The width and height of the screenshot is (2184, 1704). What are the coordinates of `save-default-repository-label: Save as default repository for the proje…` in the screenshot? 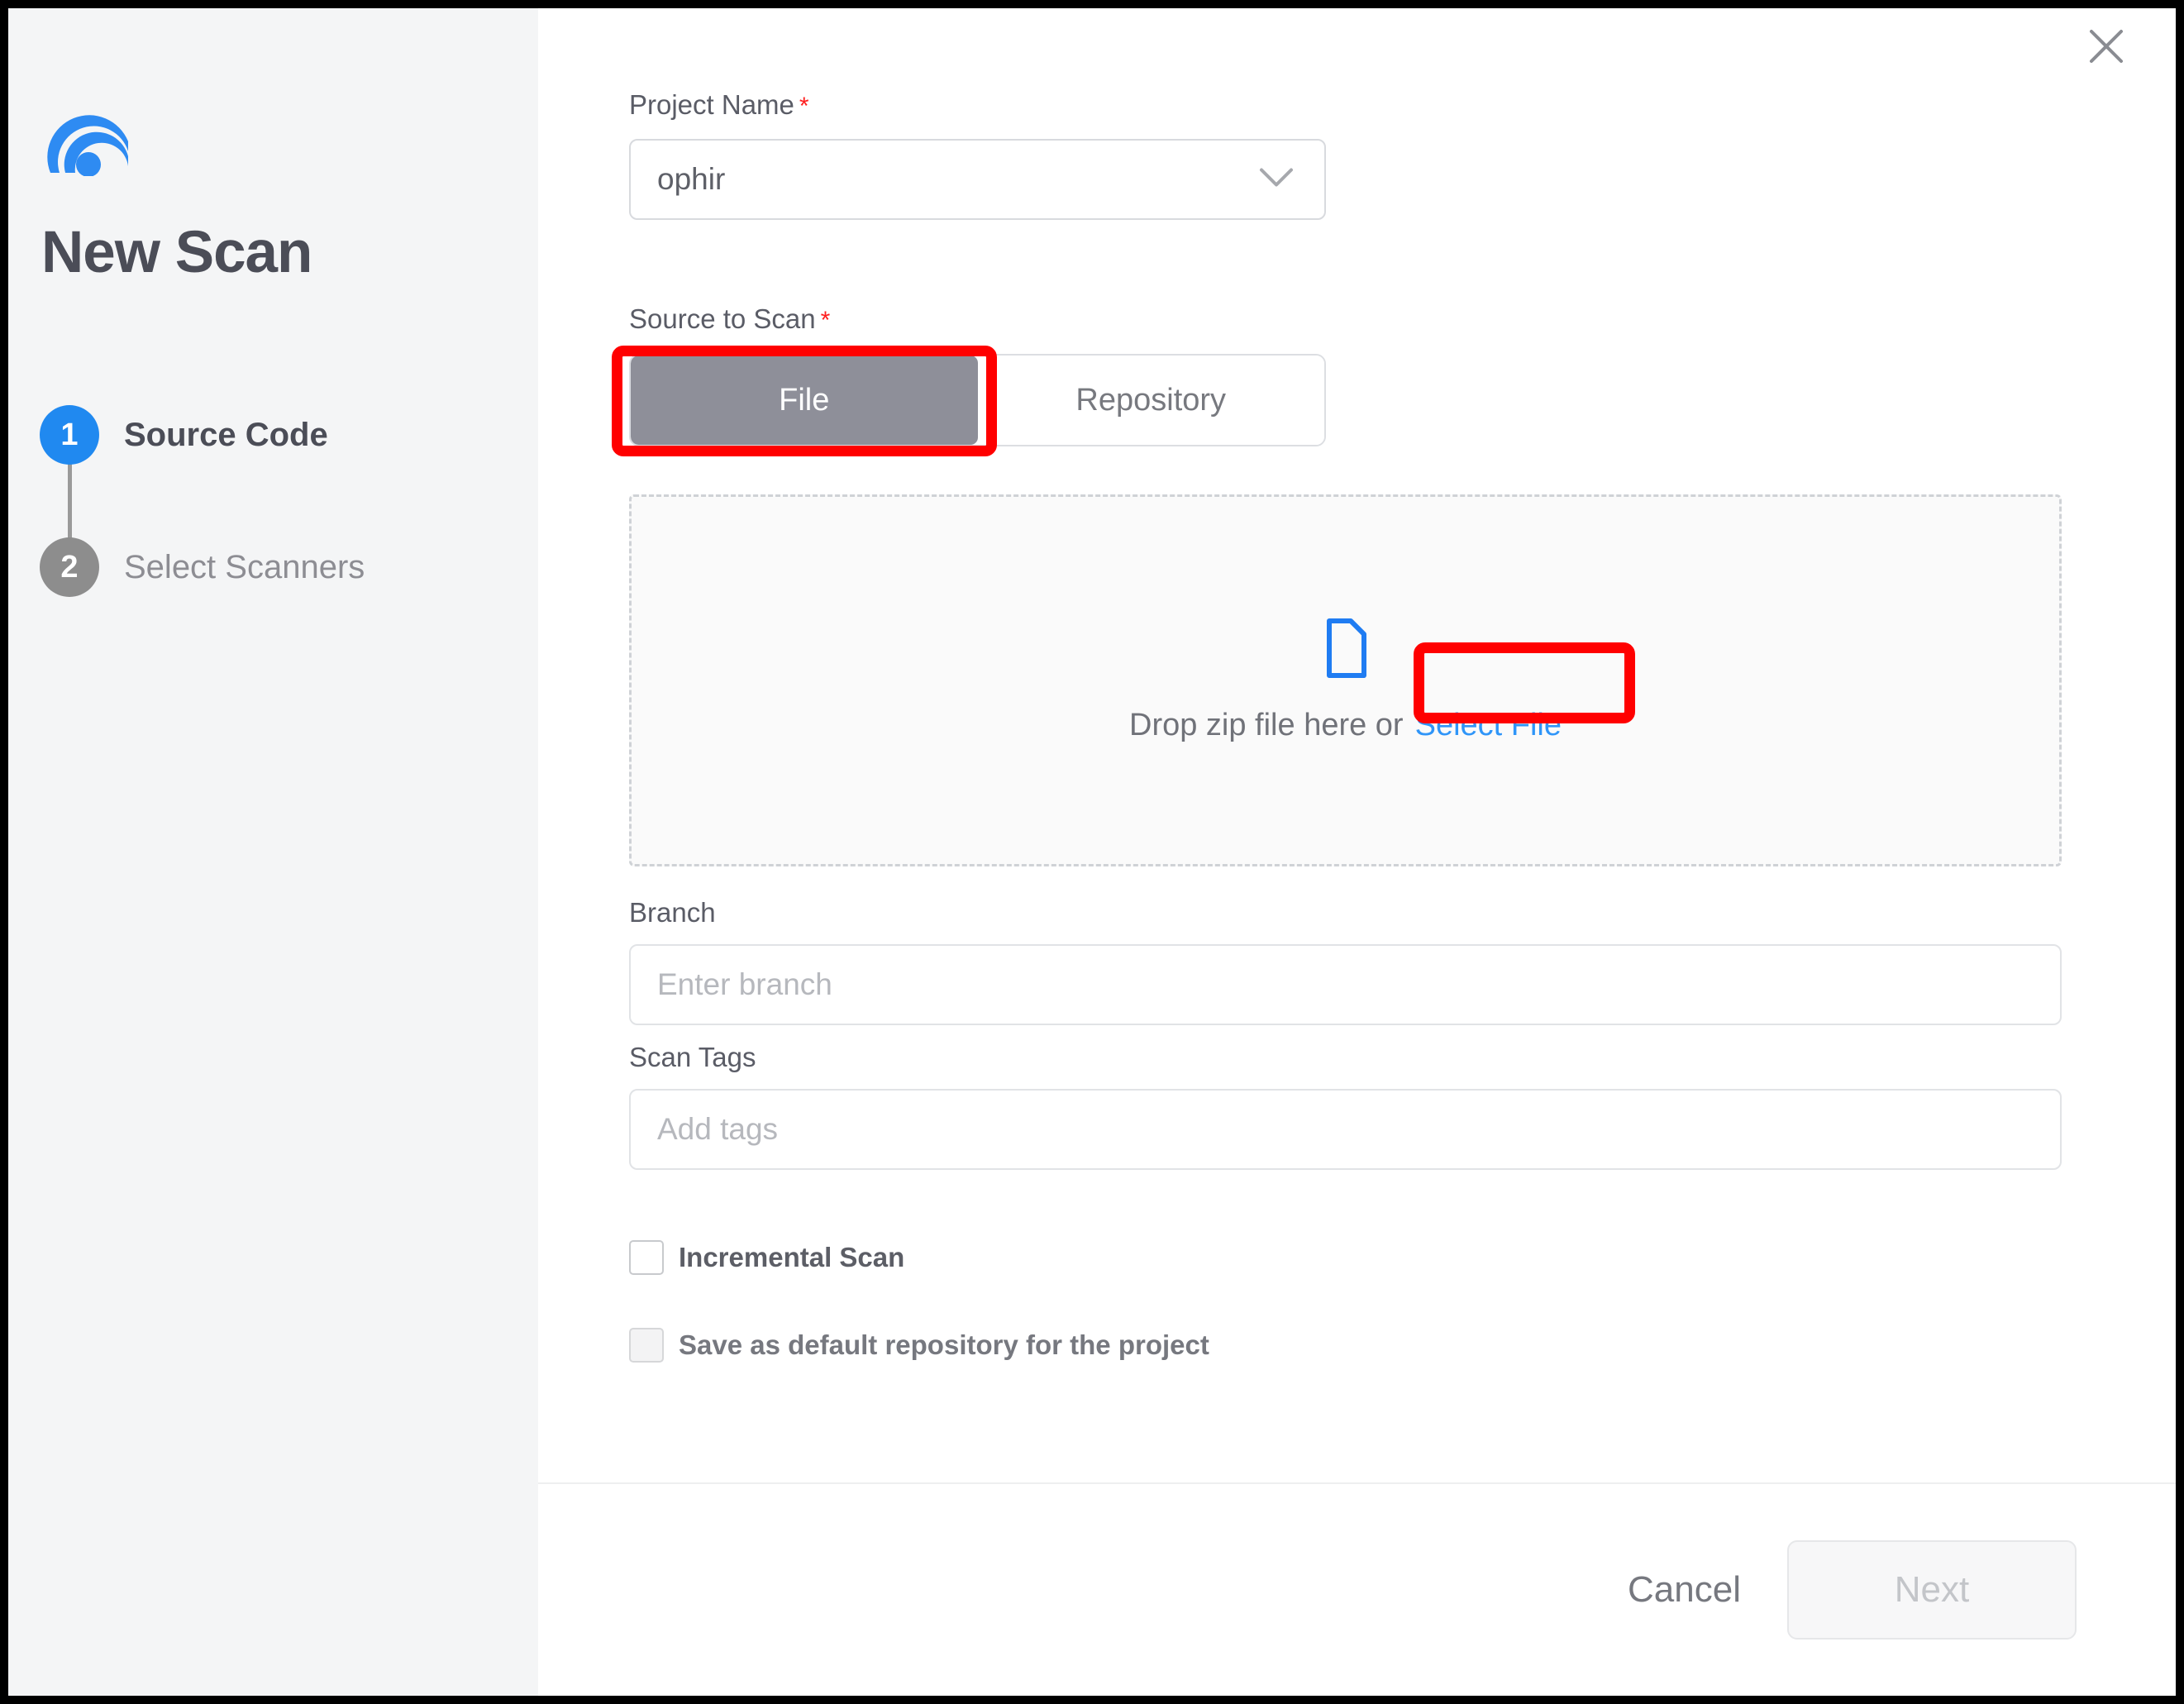 It's located at (944, 1344).